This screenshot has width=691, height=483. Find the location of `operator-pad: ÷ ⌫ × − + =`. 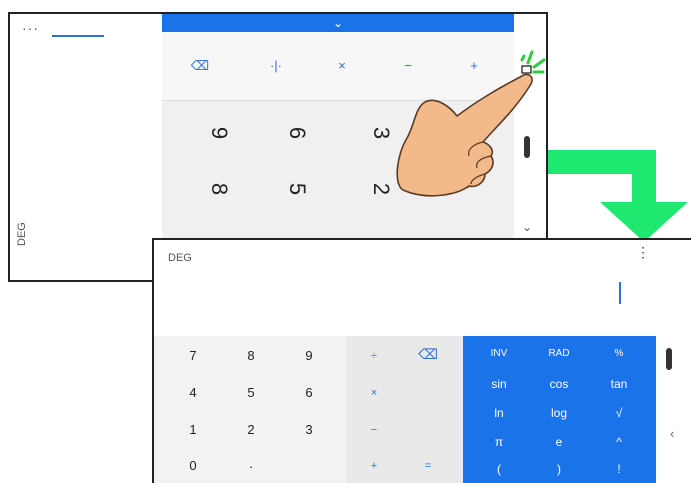

operator-pad: ÷ ⌫ × − + = is located at coordinates (404, 409).